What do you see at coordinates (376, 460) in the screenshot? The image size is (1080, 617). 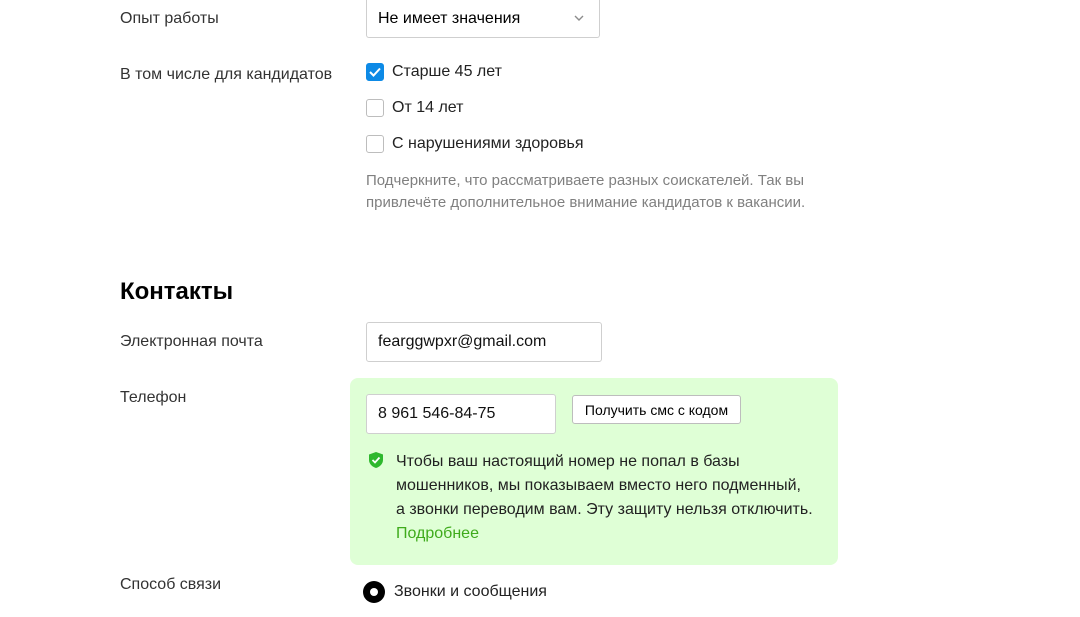 I see `shield-check-icon` at bounding box center [376, 460].